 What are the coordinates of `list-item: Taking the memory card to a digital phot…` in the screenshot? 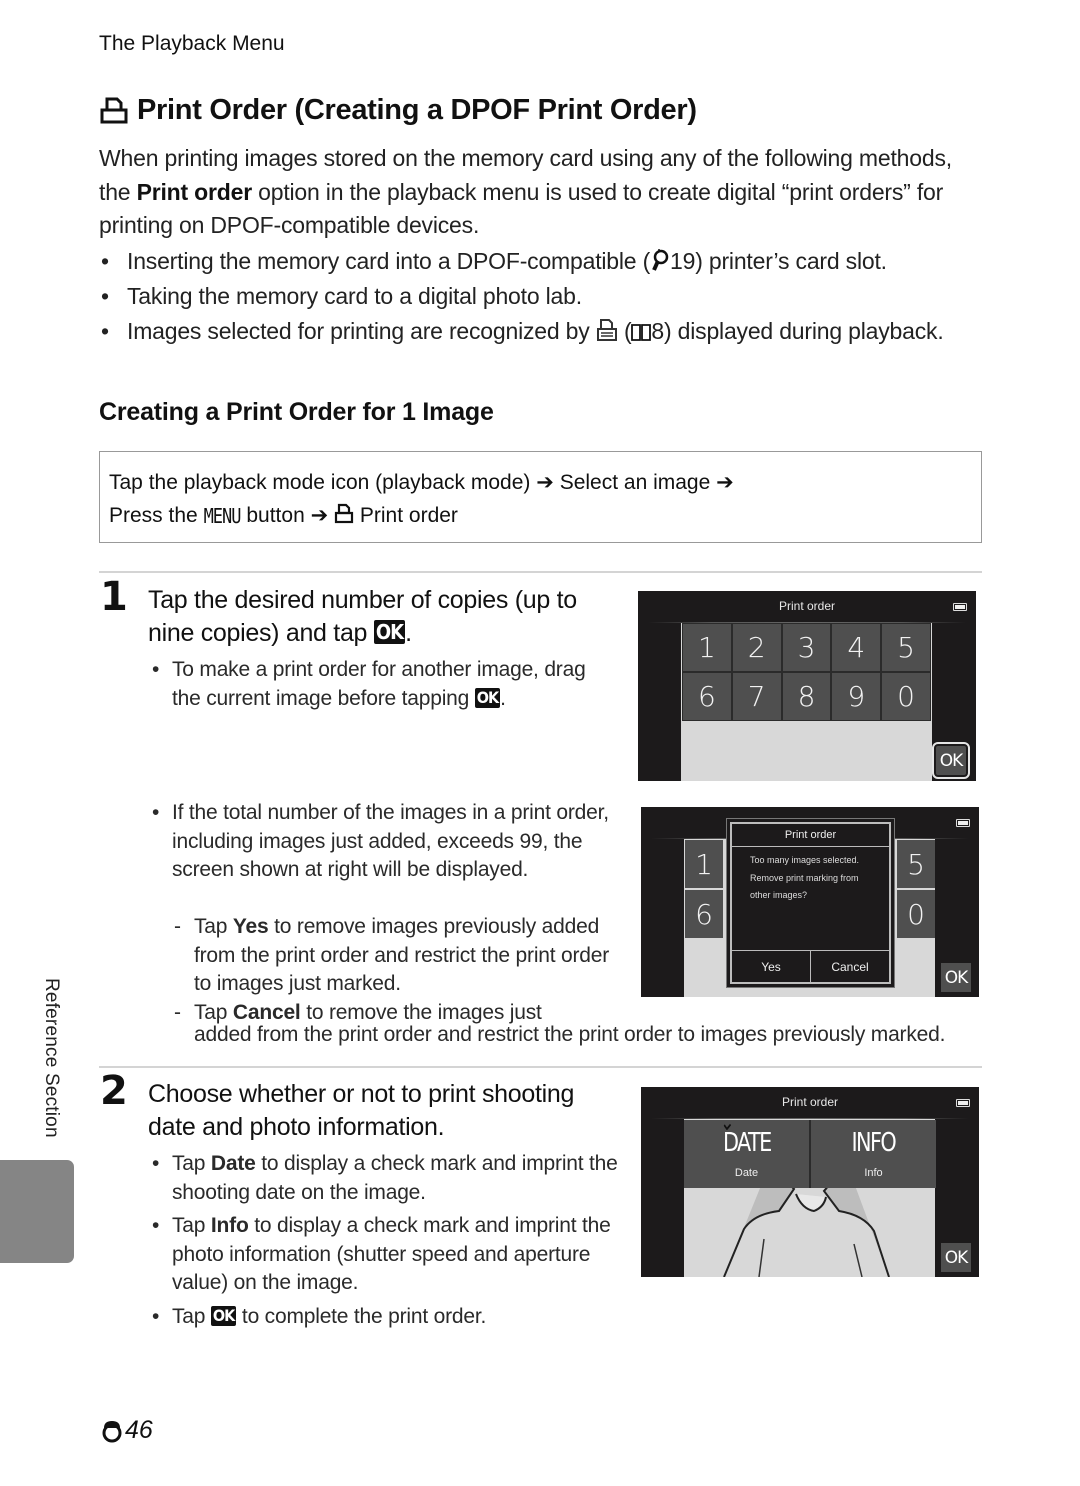 It's located at (539, 296).